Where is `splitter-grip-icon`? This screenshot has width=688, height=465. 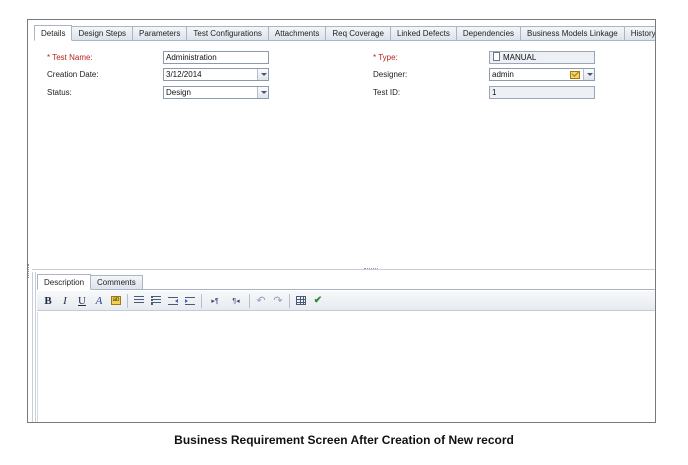 splitter-grip-icon is located at coordinates (371, 269).